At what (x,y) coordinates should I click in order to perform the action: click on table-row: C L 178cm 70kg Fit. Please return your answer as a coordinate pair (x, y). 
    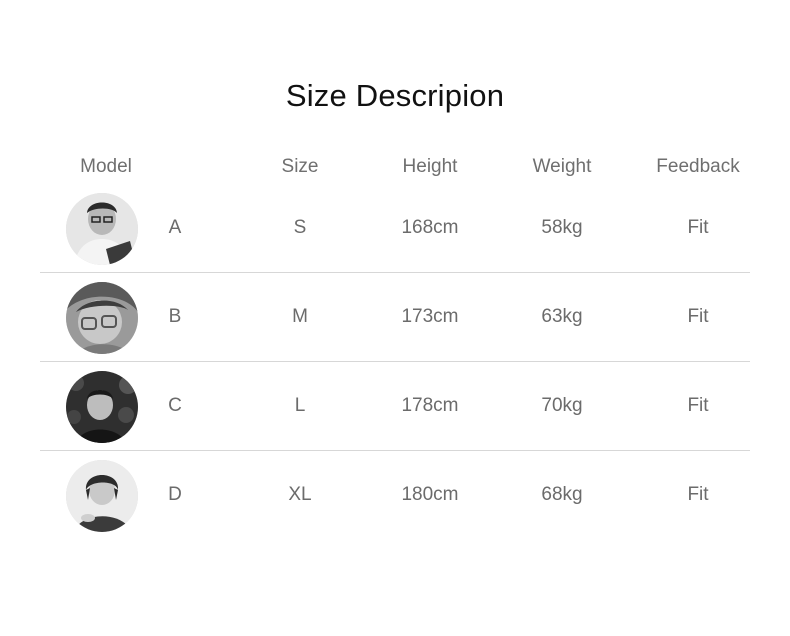
    Looking at the image, I should click on (395, 406).